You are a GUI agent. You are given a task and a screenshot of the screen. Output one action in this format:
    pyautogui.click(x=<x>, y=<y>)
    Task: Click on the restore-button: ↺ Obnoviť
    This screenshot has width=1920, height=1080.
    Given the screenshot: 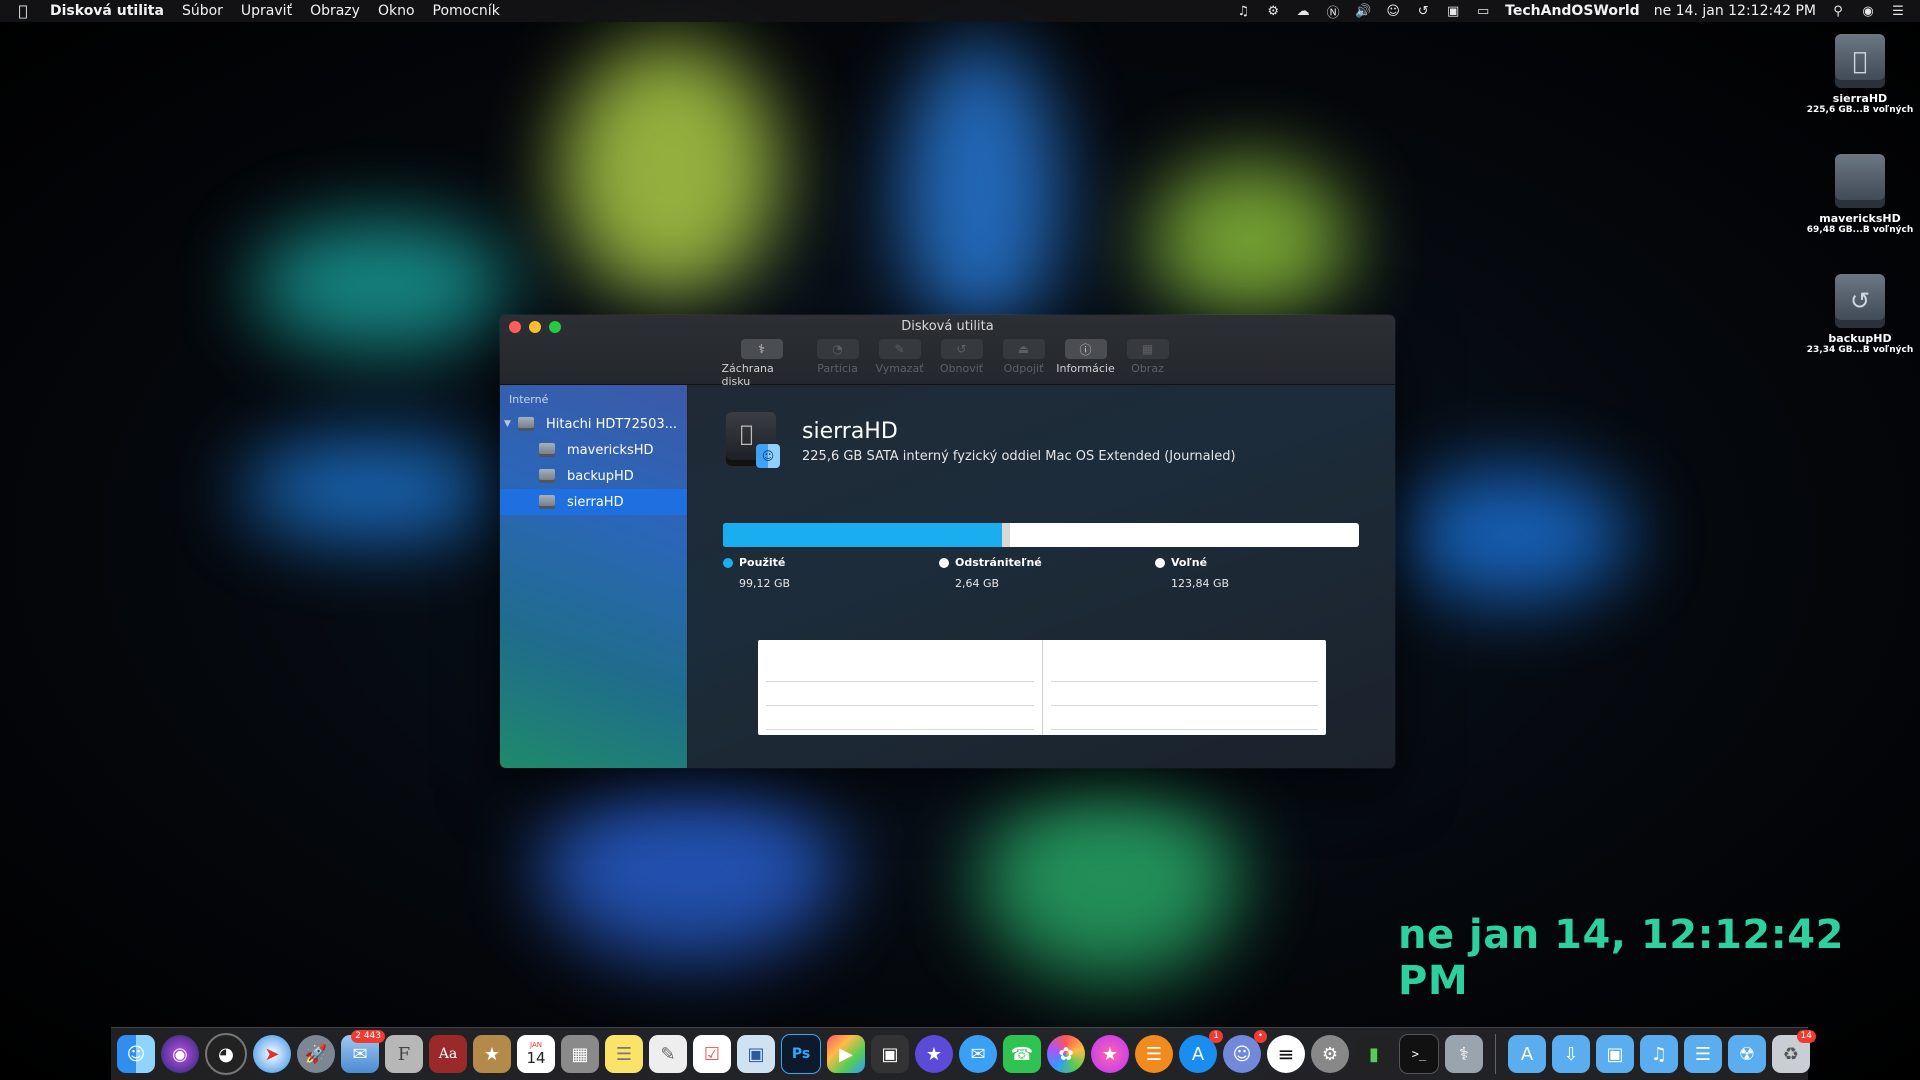 What is the action you would take?
    pyautogui.click(x=962, y=363)
    